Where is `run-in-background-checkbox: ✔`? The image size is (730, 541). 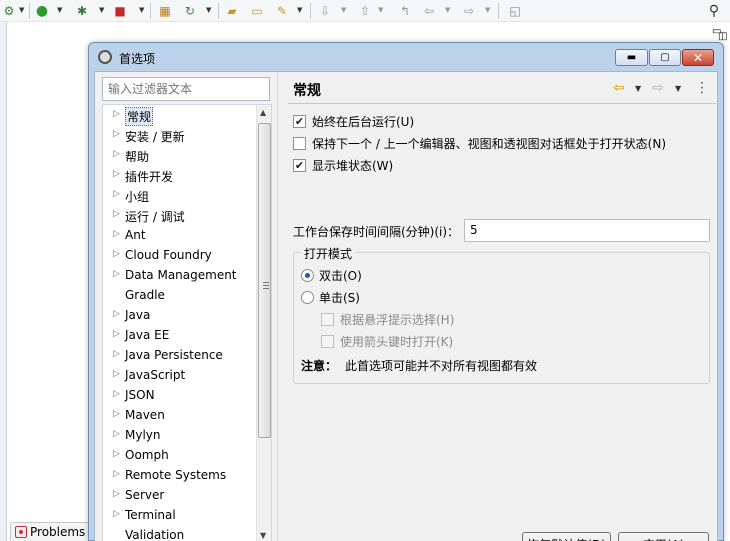
run-in-background-checkbox: ✔ is located at coordinates (299, 121).